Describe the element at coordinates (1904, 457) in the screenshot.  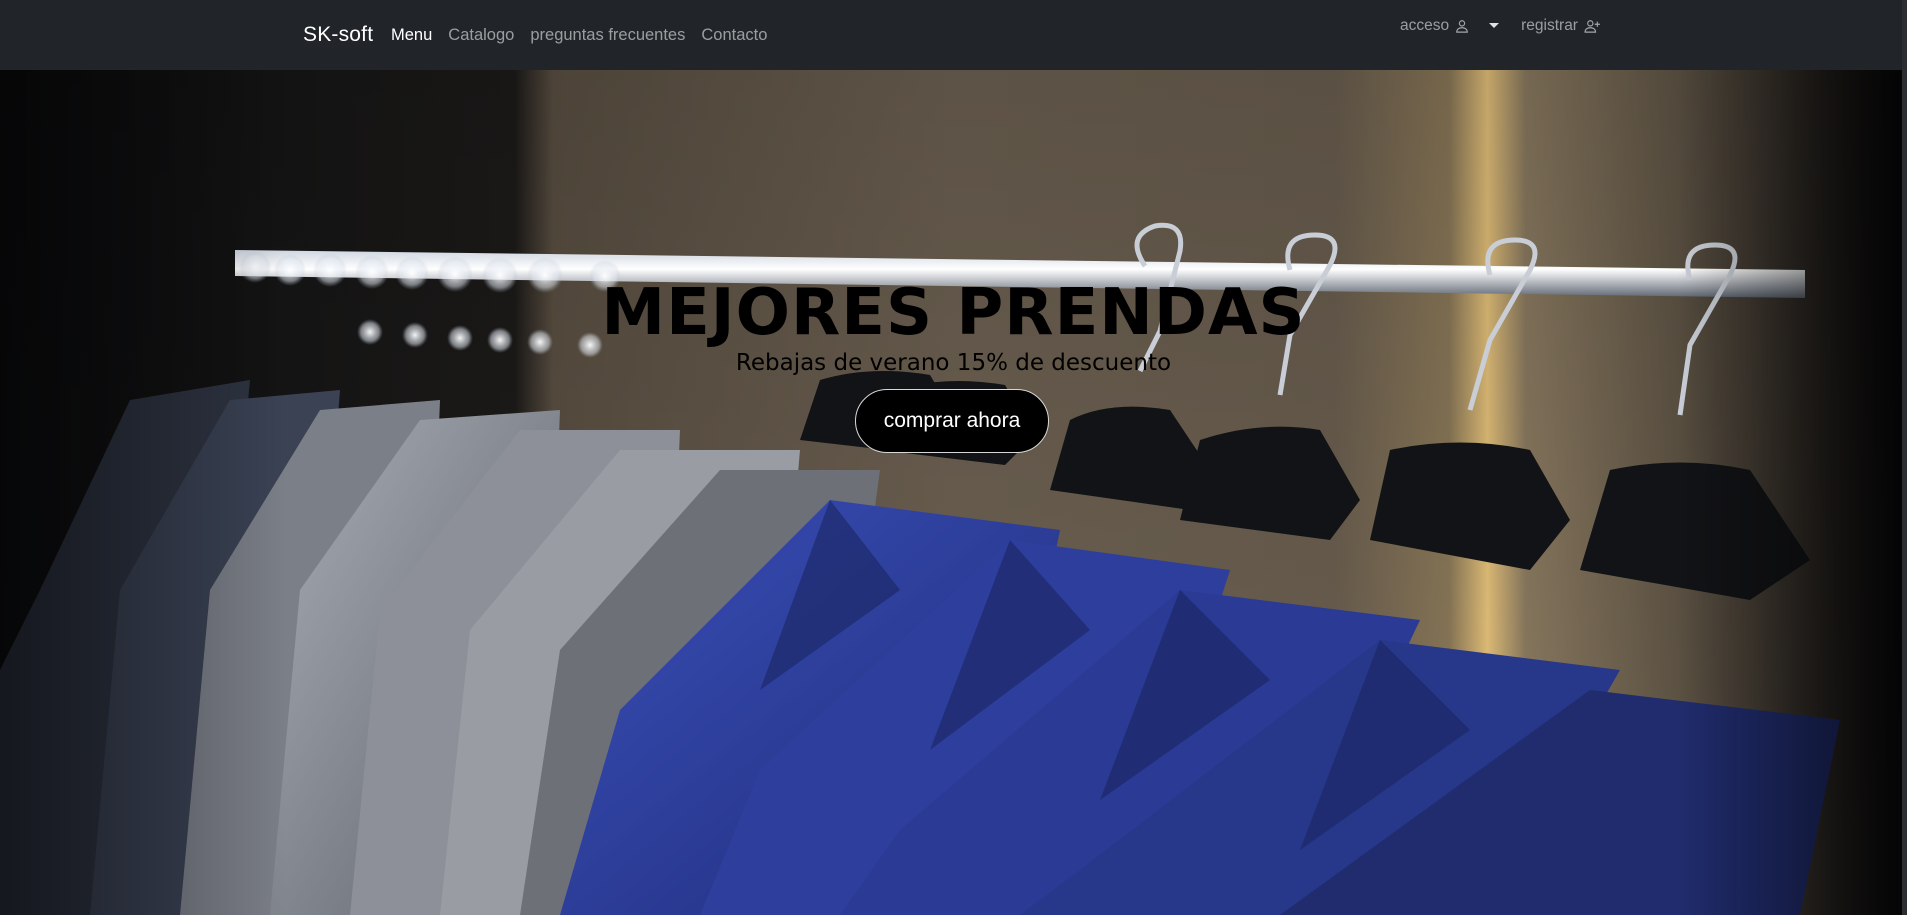
I see `scrollbar` at that location.